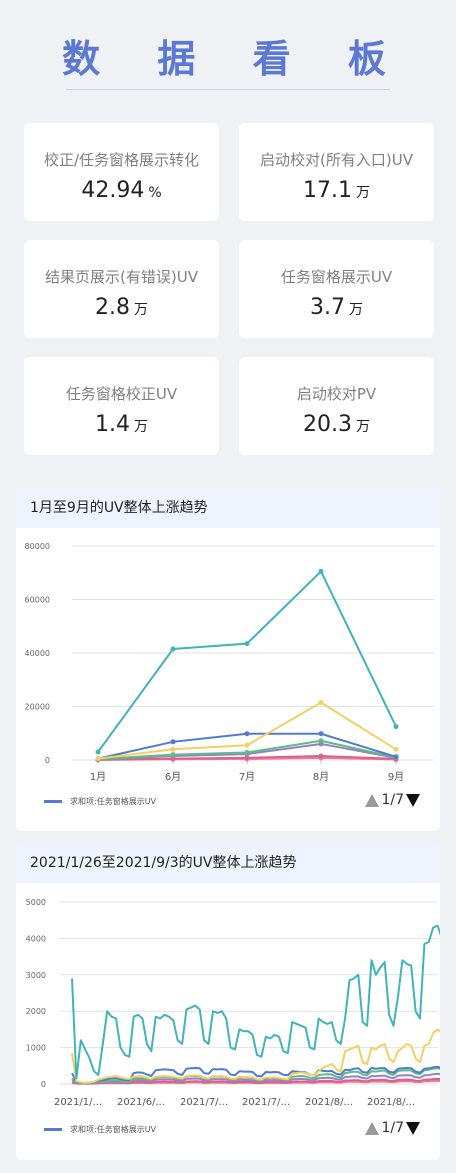 This screenshot has width=456, height=1173. What do you see at coordinates (235, 59) in the screenshot?
I see `page-title: 数 据 看 板` at bounding box center [235, 59].